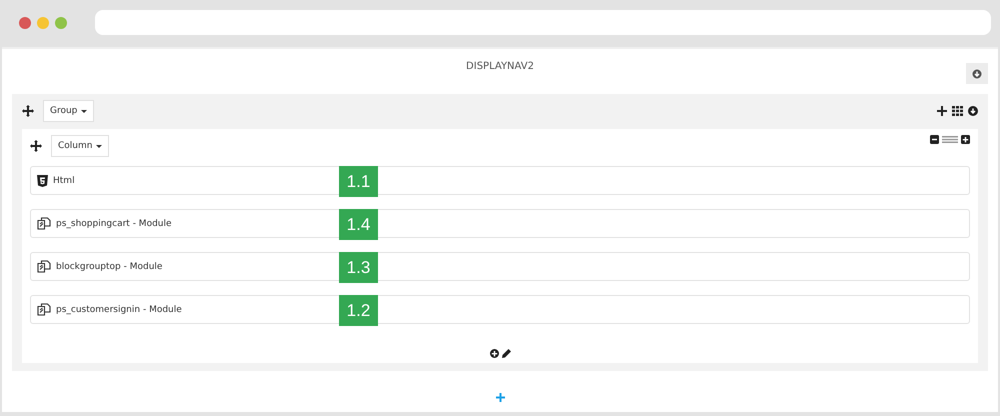  Describe the element at coordinates (25, 22) in the screenshot. I see `close-dot` at that location.